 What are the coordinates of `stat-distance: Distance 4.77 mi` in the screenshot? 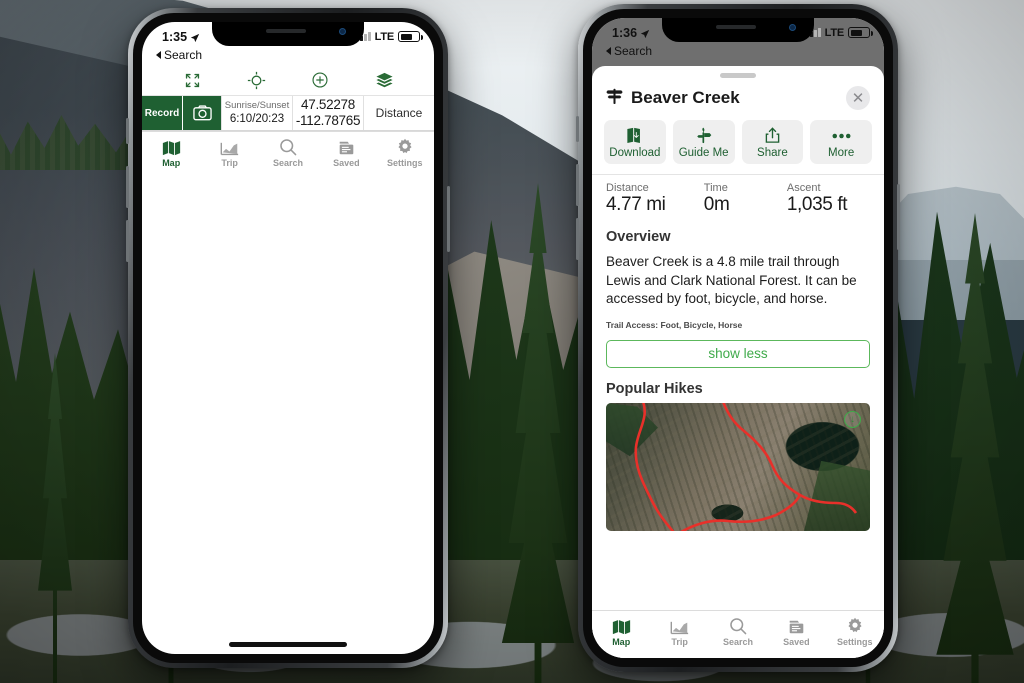 It's located at (655, 199).